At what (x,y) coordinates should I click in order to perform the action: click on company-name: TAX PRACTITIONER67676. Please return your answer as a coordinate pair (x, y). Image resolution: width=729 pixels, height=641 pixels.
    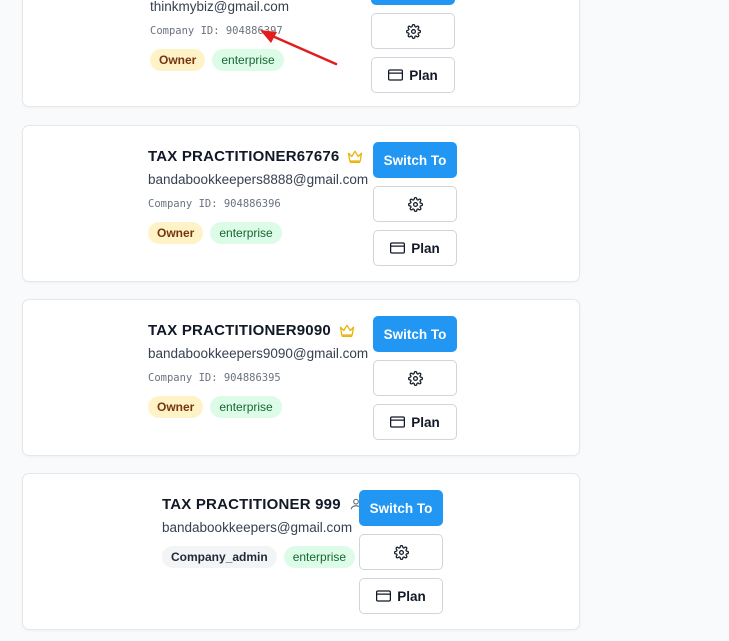
    Looking at the image, I should click on (244, 156).